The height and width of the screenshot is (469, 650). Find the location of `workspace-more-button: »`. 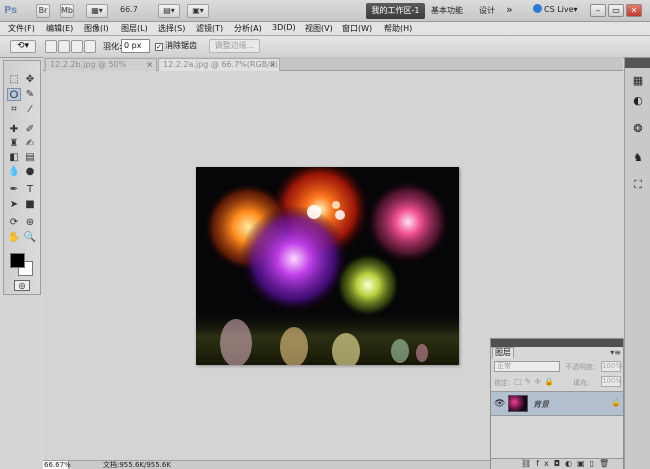

workspace-more-button: » is located at coordinates (509, 9).